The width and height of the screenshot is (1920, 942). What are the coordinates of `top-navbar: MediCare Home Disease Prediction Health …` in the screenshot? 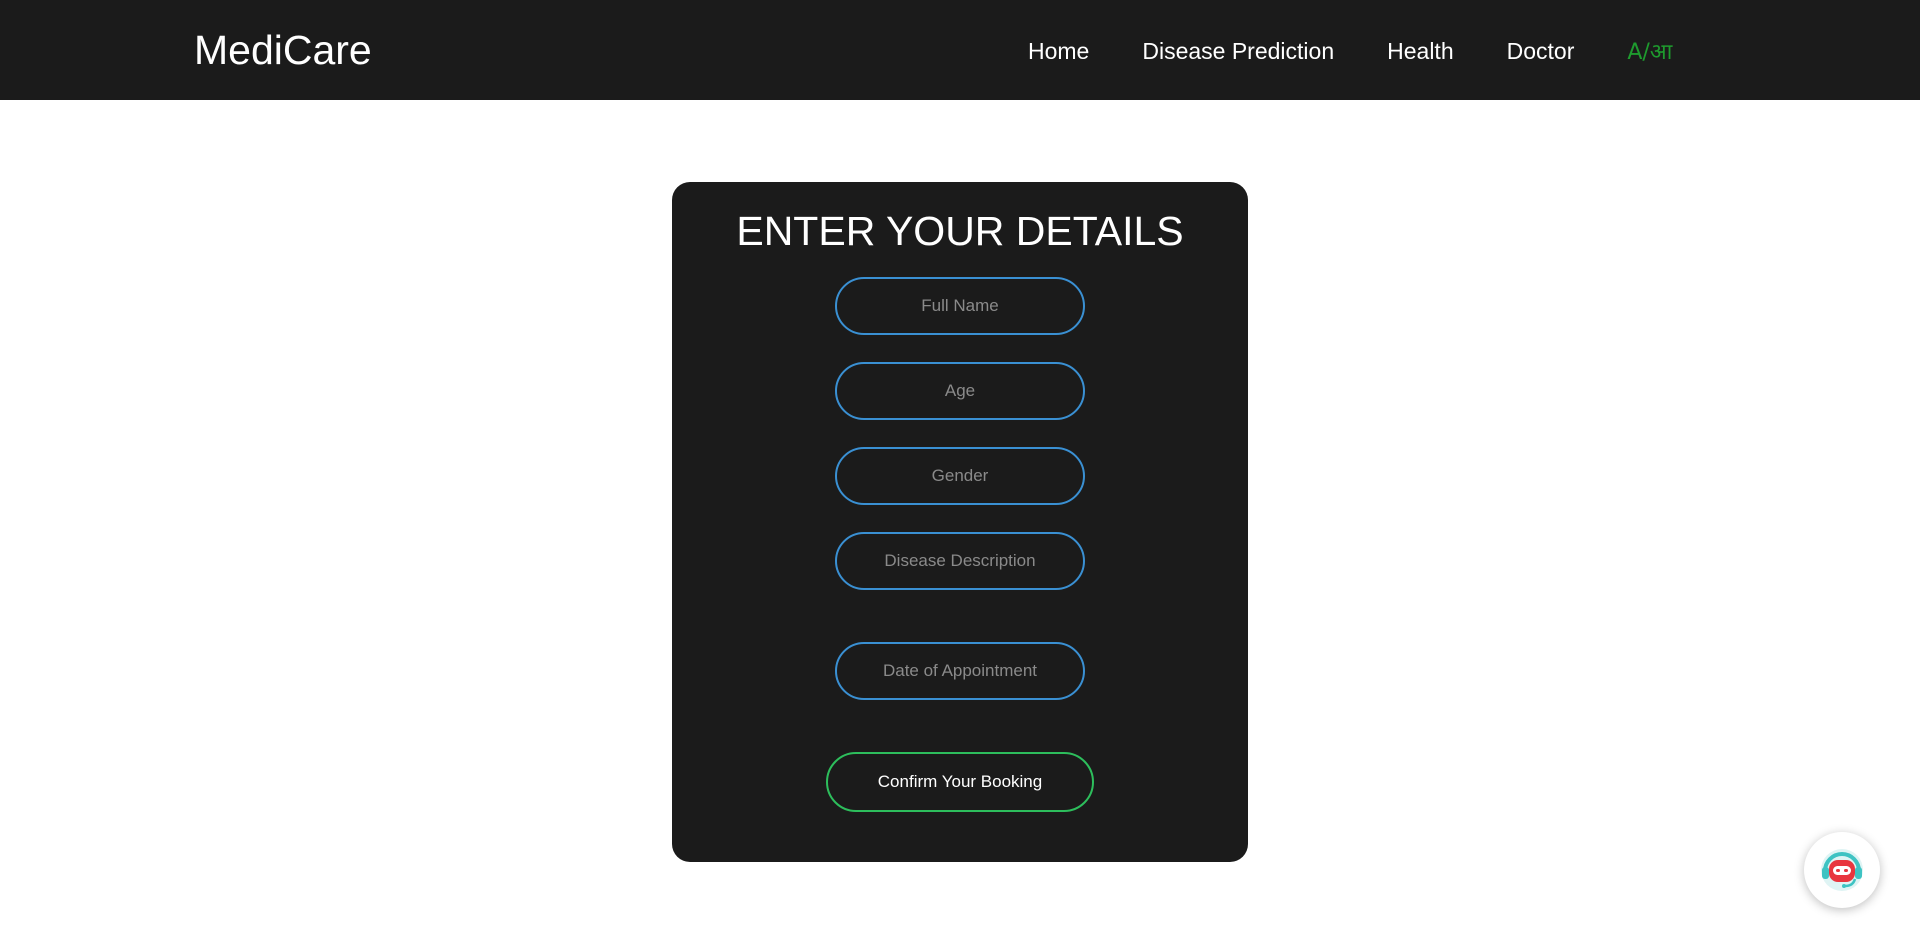 It's located at (960, 50).